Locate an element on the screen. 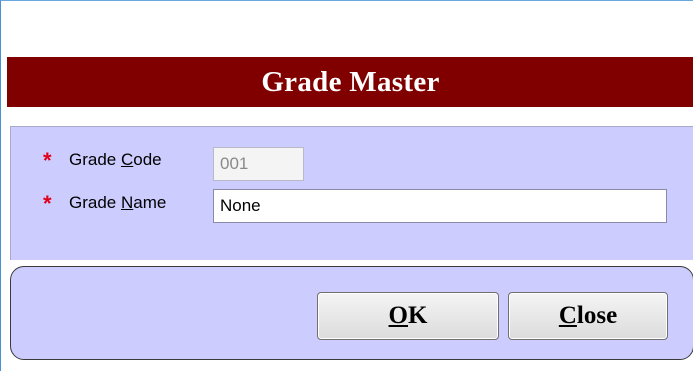 The image size is (693, 371). grade-code-label: Grade Code is located at coordinates (115, 159).